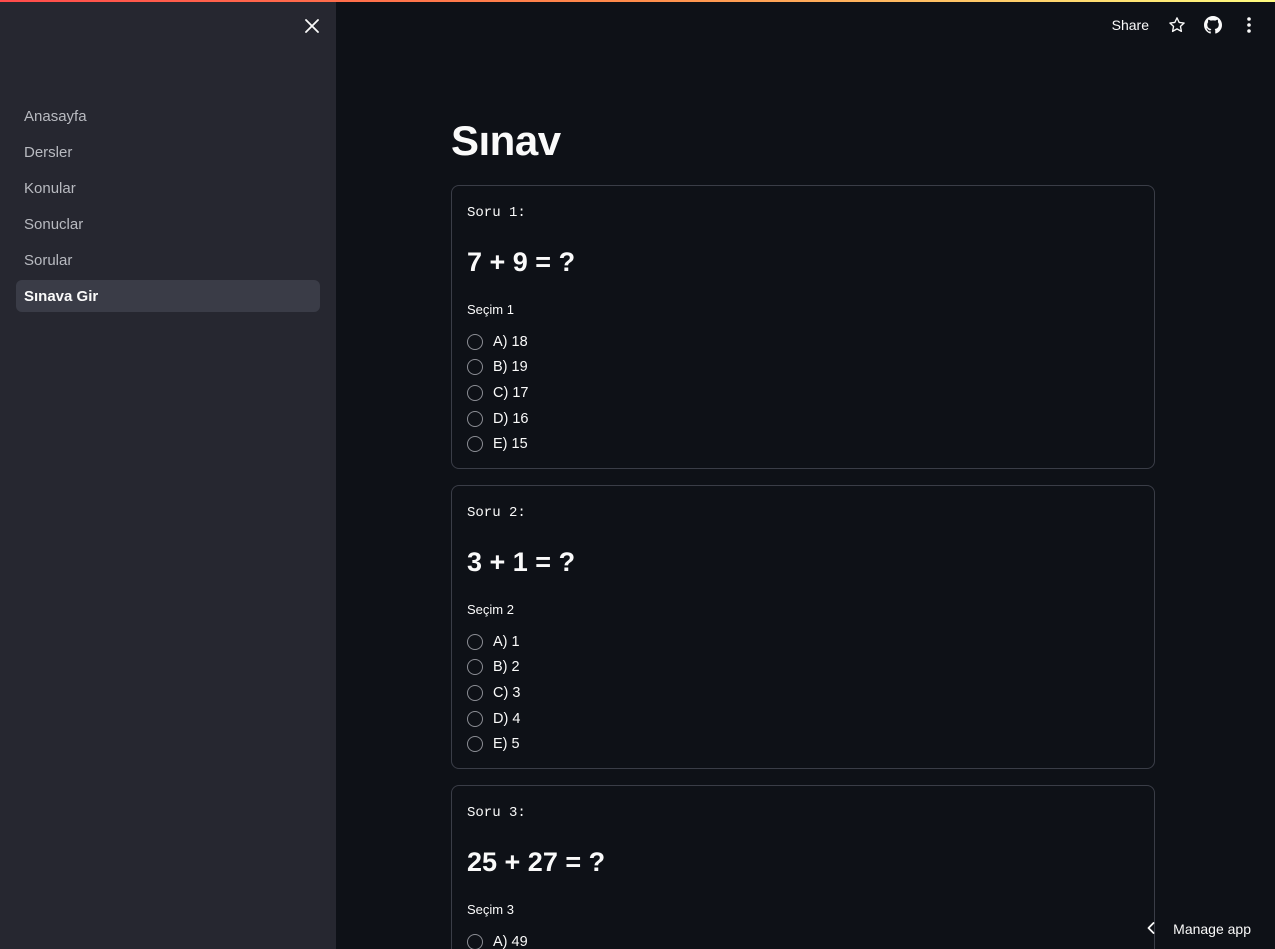 The width and height of the screenshot is (1275, 949). Describe the element at coordinates (506, 744) in the screenshot. I see `radio-option-label: E) 5` at that location.